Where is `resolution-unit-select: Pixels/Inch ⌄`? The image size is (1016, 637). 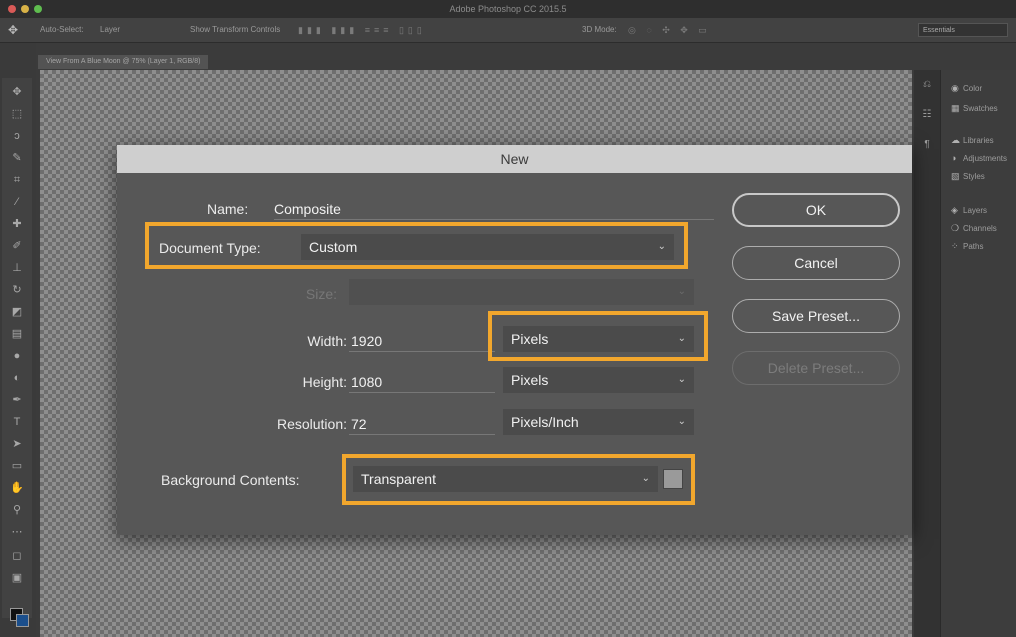 resolution-unit-select: Pixels/Inch ⌄ is located at coordinates (598, 422).